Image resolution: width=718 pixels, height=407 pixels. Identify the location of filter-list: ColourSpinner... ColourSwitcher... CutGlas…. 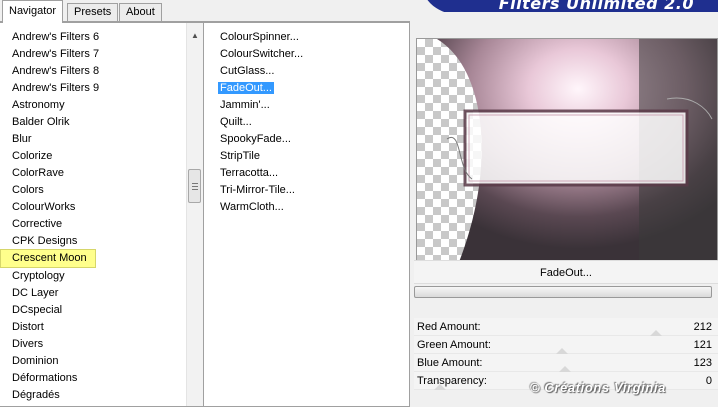
(253, 122).